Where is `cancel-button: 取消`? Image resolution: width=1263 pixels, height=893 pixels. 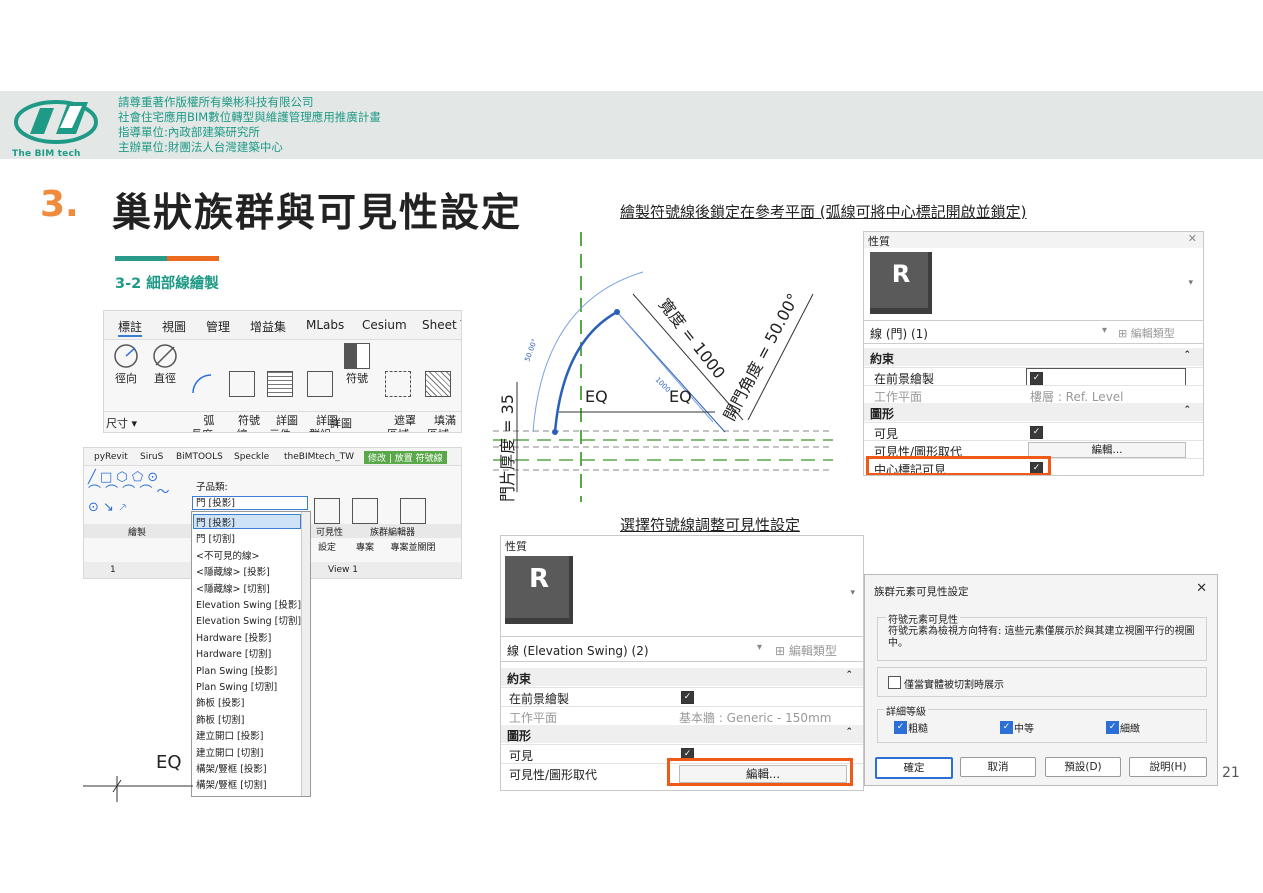
cancel-button: 取消 is located at coordinates (998, 767).